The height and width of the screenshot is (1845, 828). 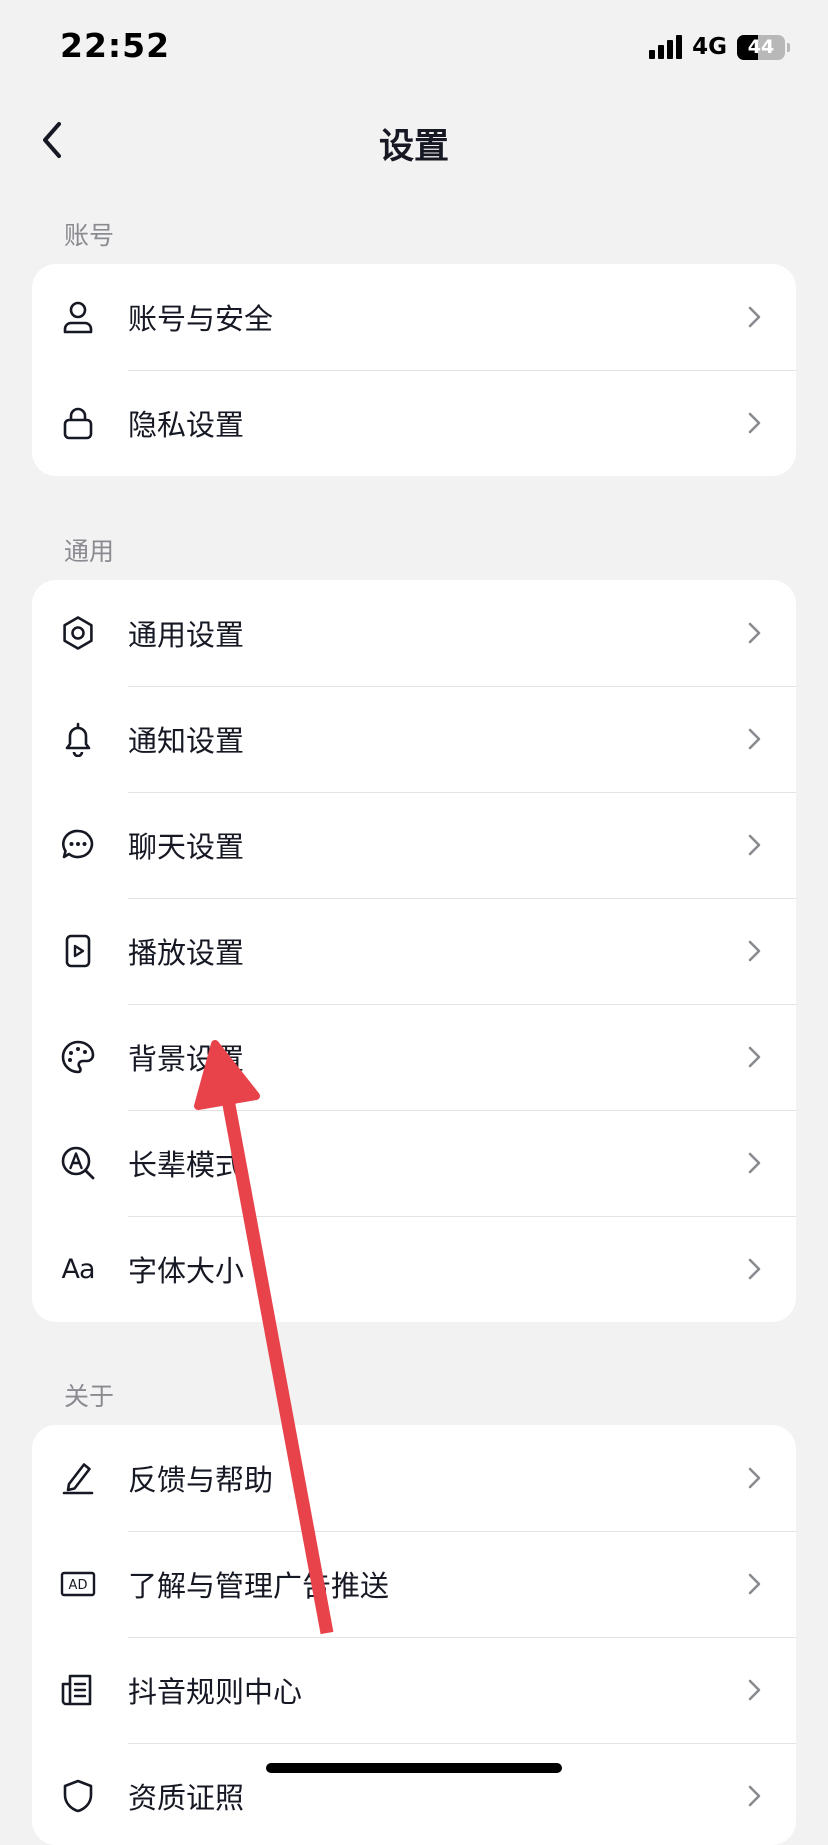 I want to click on section-header-general: 通用, so click(x=89, y=551).